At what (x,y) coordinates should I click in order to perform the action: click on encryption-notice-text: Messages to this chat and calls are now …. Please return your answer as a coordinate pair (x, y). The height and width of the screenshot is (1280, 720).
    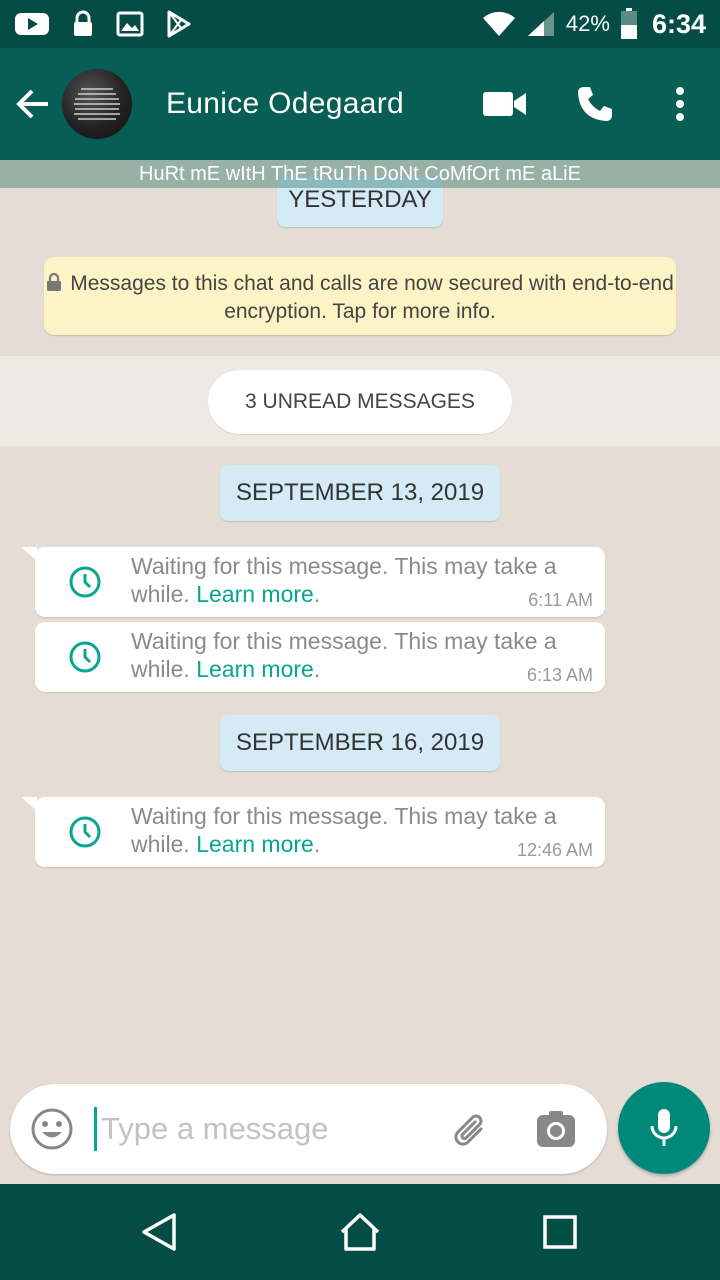
    Looking at the image, I should click on (372, 297).